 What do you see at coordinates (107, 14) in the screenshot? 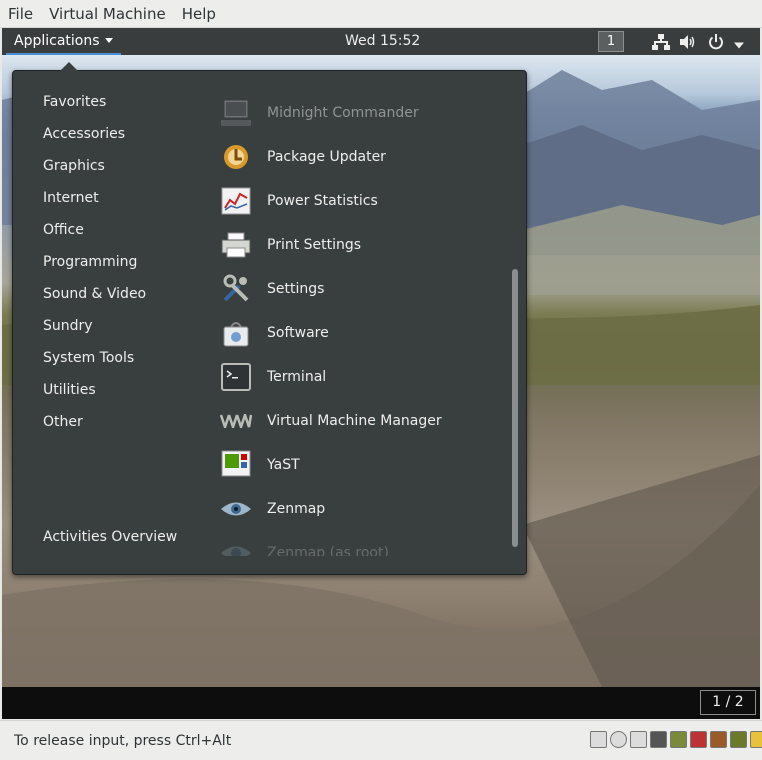
I see `host-menu-virtual-machine: Virtual Machine` at bounding box center [107, 14].